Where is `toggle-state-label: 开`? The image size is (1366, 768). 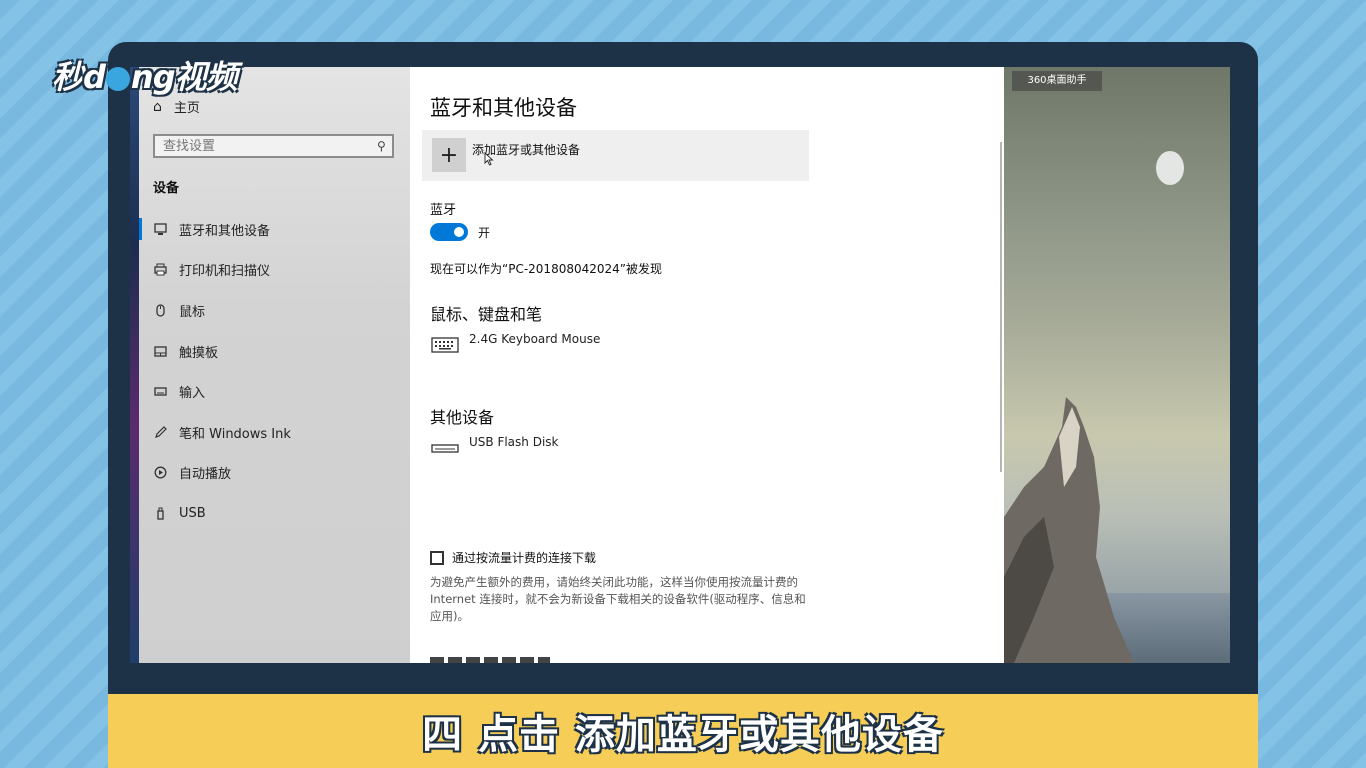
toggle-state-label: 开 is located at coordinates (484, 233).